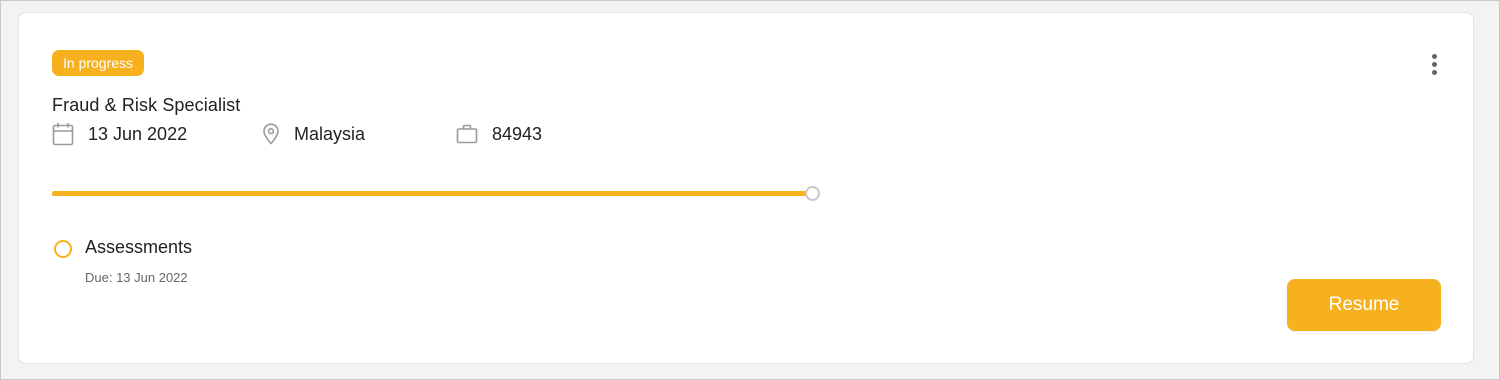 The height and width of the screenshot is (380, 1500). Describe the element at coordinates (271, 134) in the screenshot. I see `location-pin-icon` at that location.